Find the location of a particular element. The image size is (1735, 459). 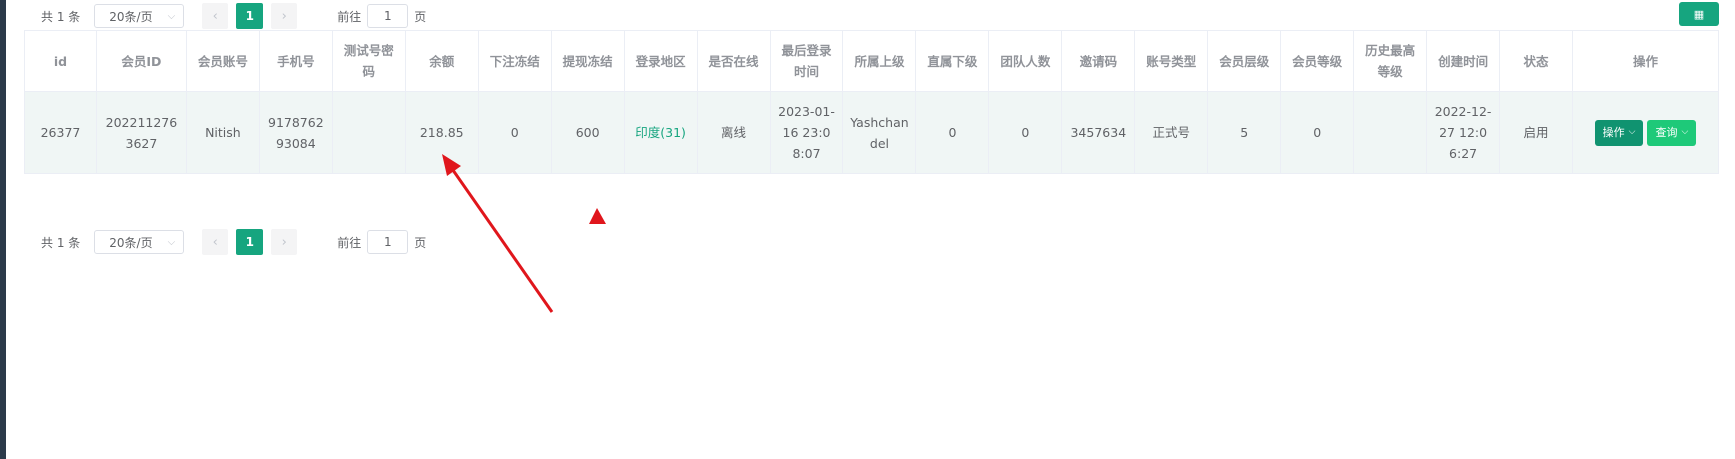

annotation-overlay is located at coordinates (524, 233).